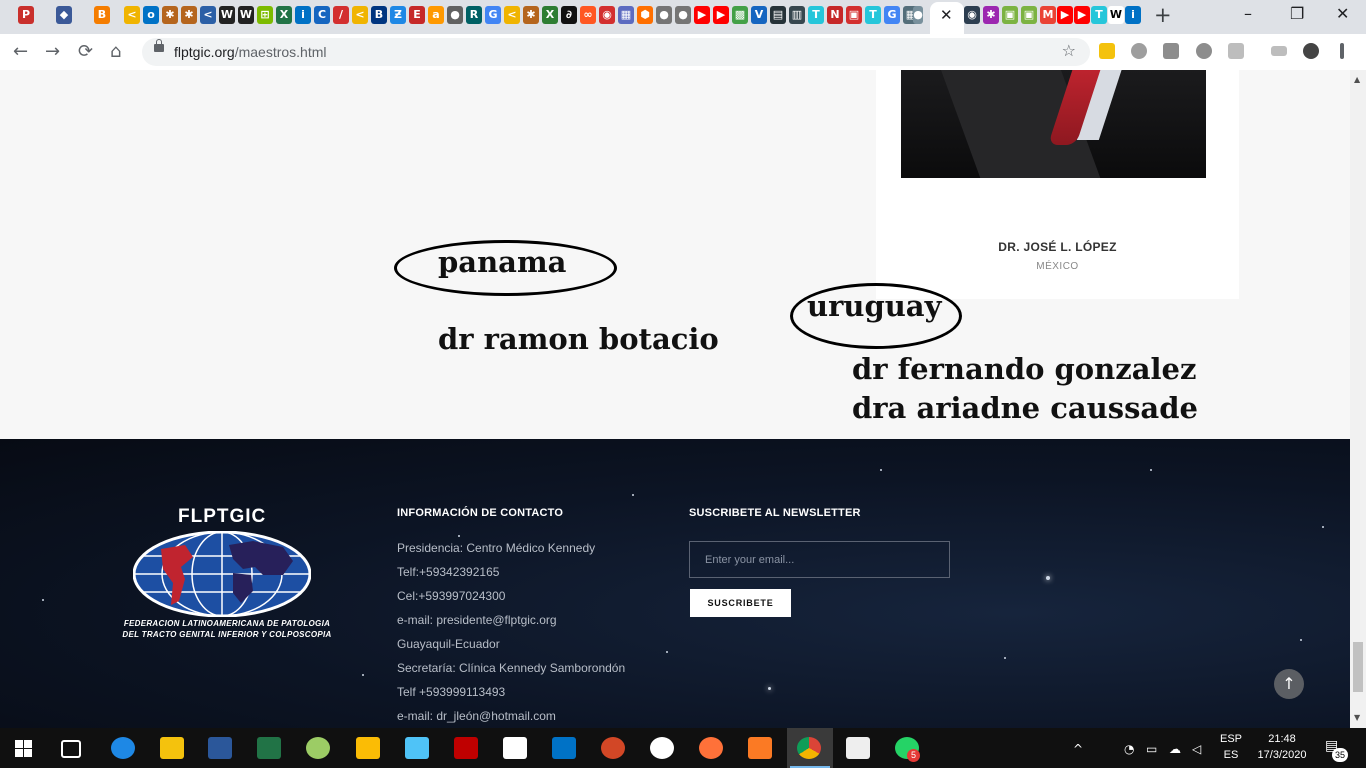  I want to click on menu-dots-icon, so click(1342, 51).